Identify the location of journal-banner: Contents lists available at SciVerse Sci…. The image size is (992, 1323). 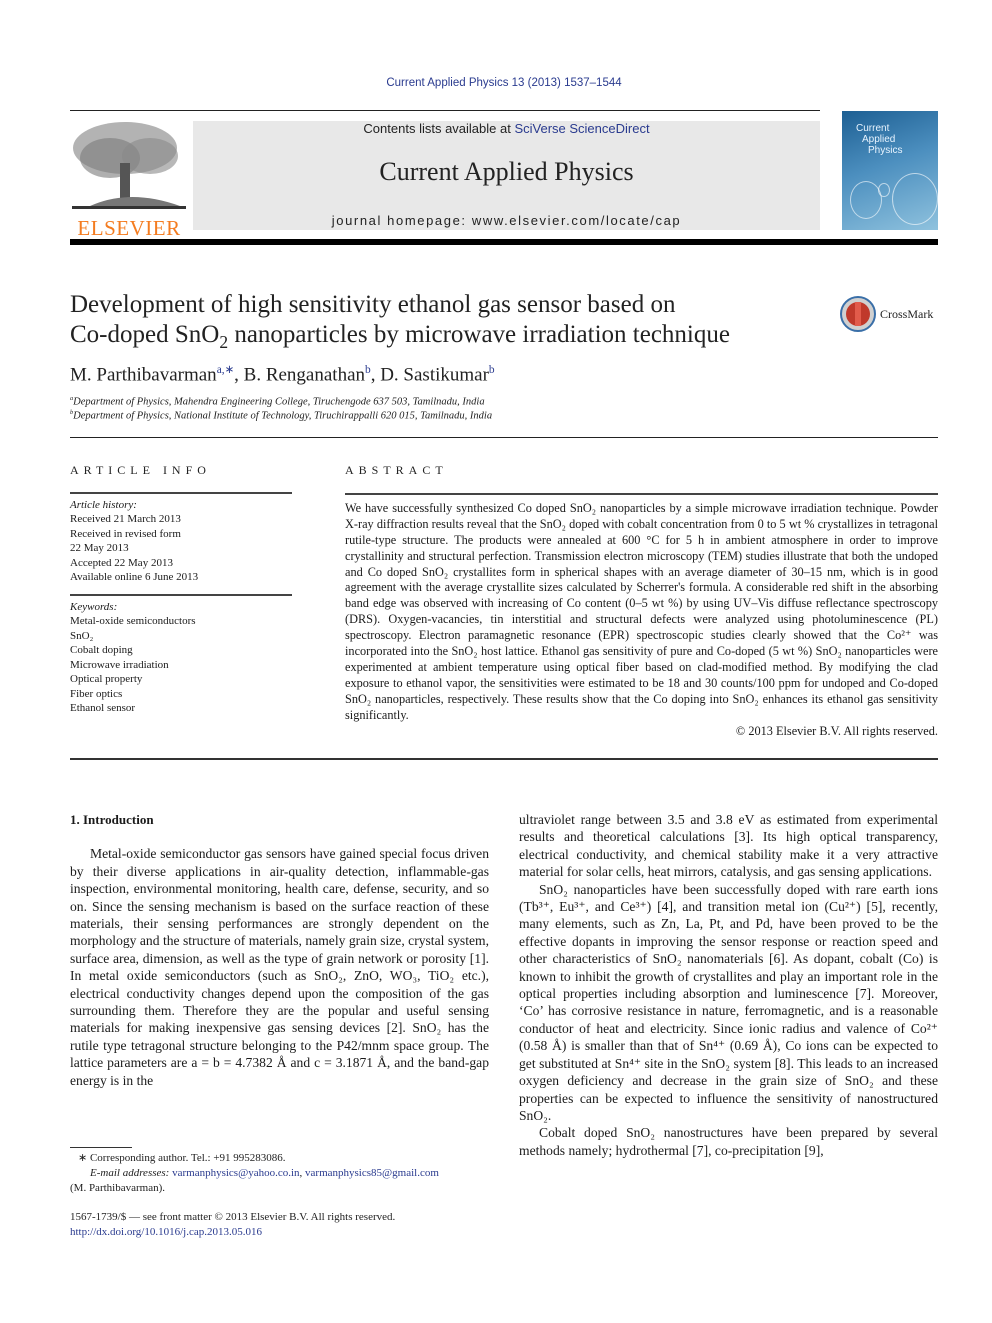
(506, 175).